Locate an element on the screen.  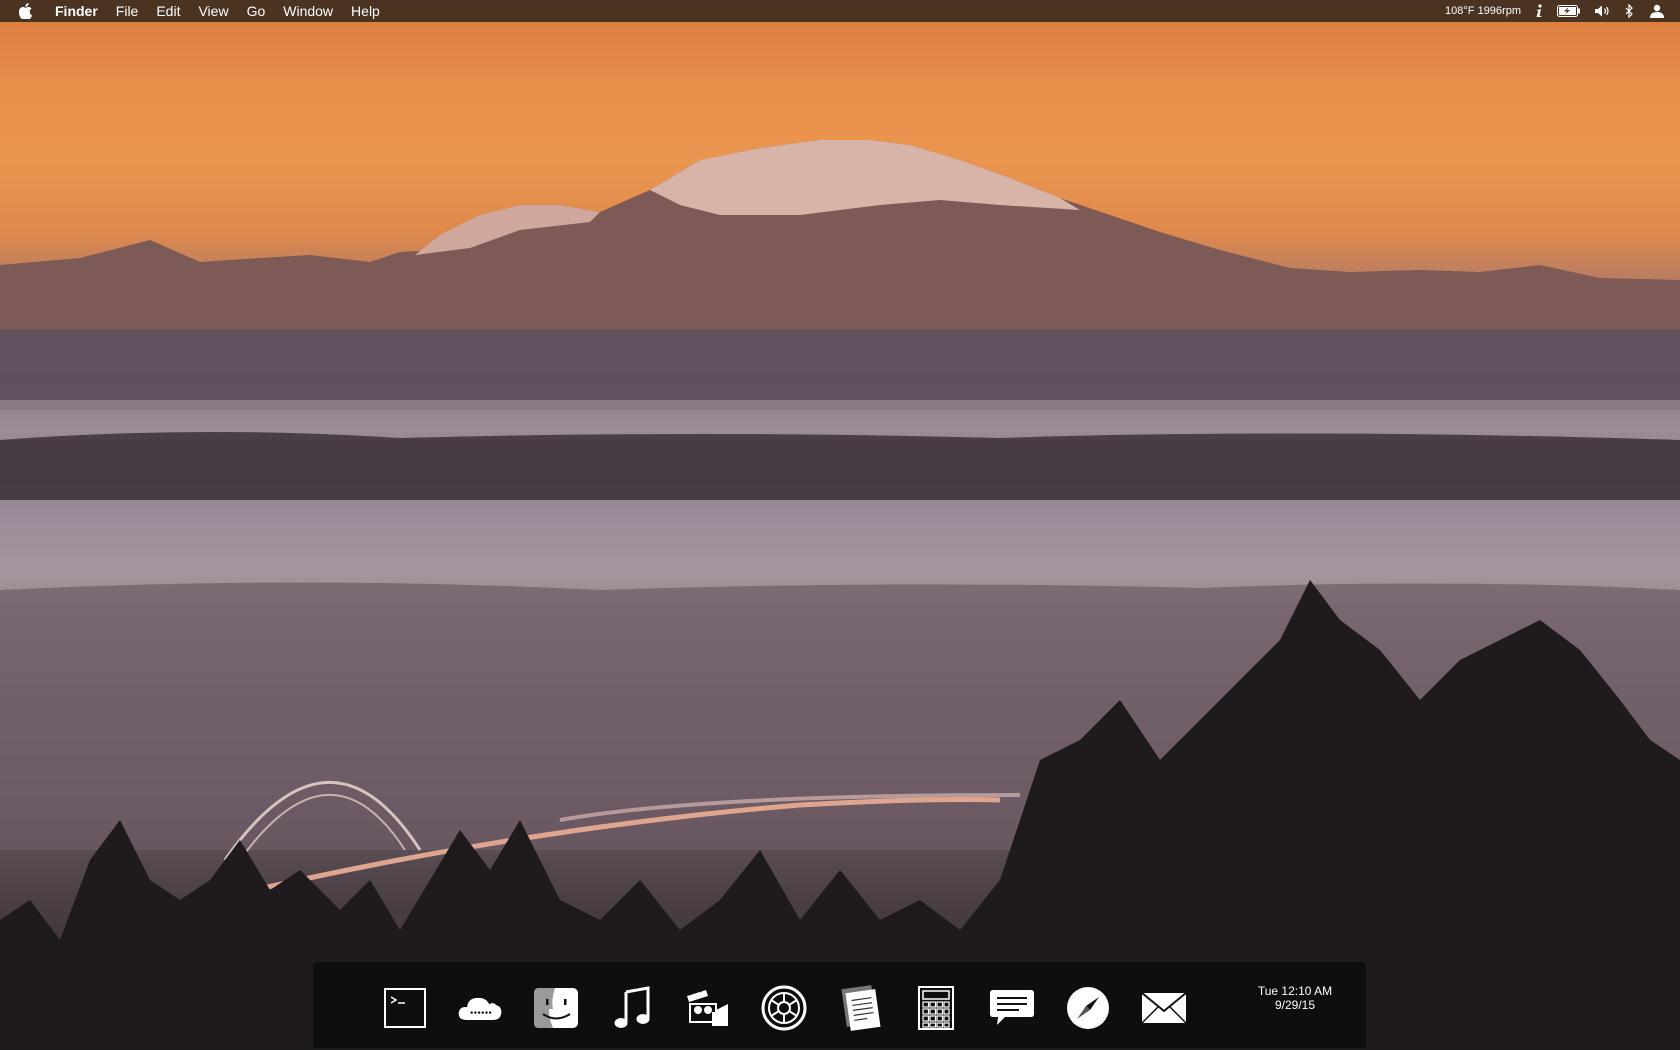
cloud-icon is located at coordinates (480, 1008).